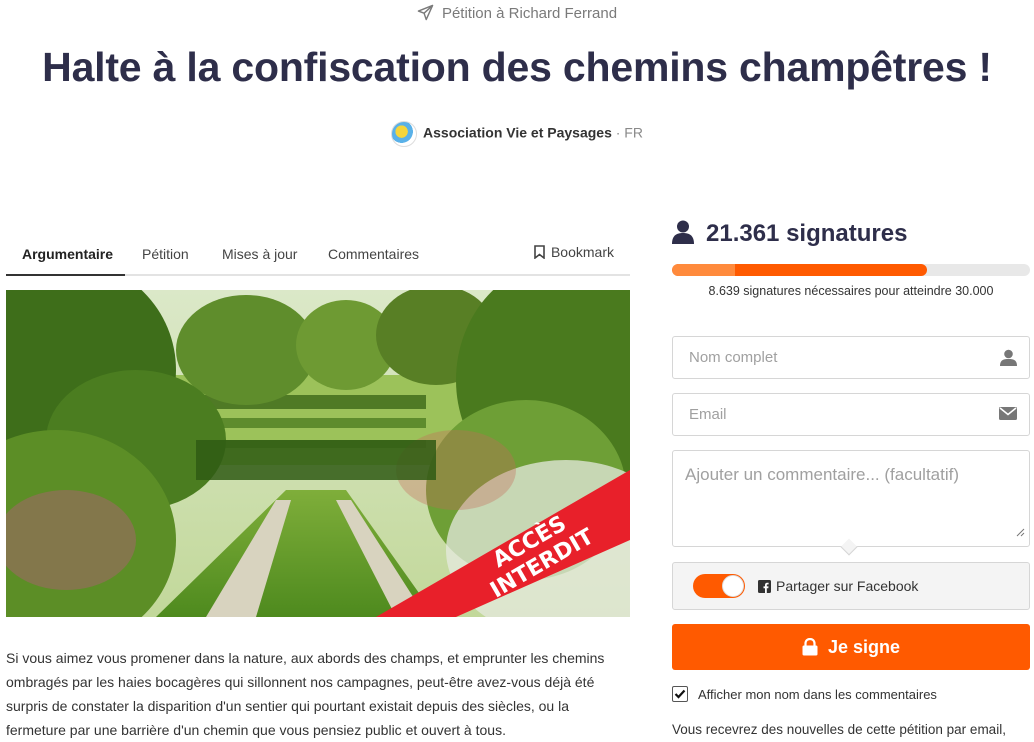 The image size is (1034, 742). I want to click on author-avatar, so click(404, 134).